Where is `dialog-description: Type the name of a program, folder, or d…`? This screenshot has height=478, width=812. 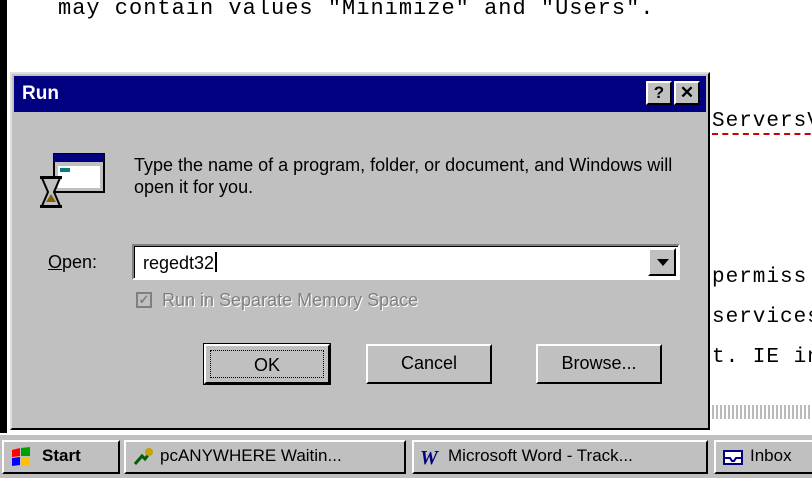
dialog-description: Type the name of a program, folder, or d… is located at coordinates (403, 176).